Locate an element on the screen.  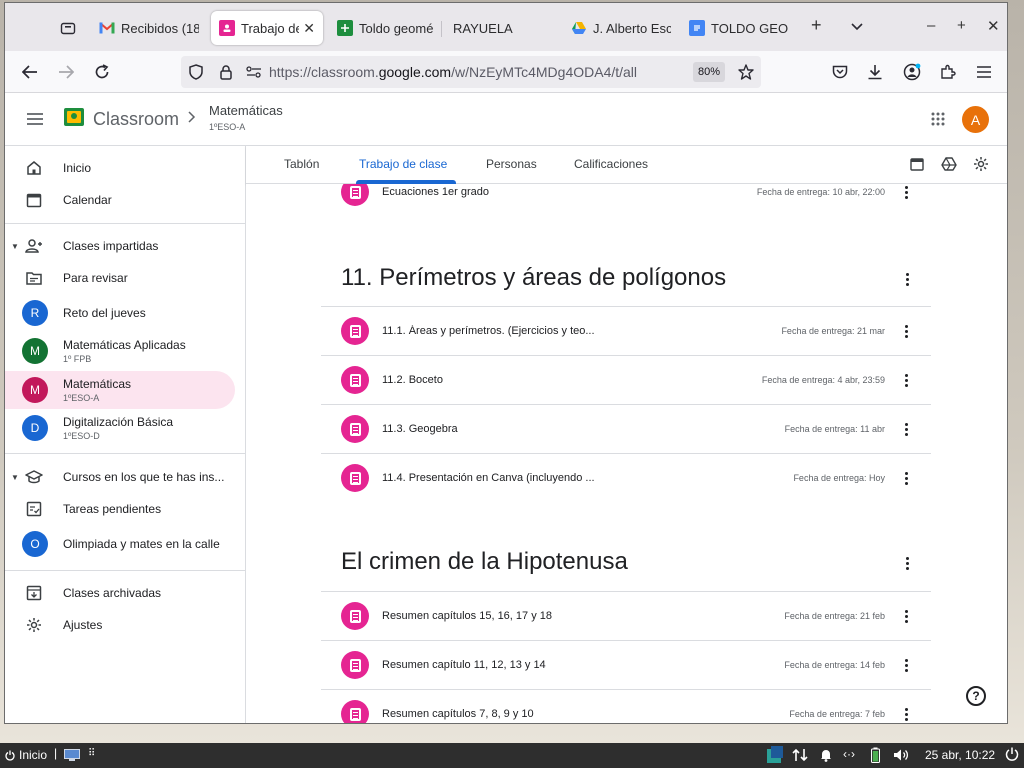
sidebar-item-matematicas: M Matemáticas 1ºESO-A is located at coordinates (120, 390).